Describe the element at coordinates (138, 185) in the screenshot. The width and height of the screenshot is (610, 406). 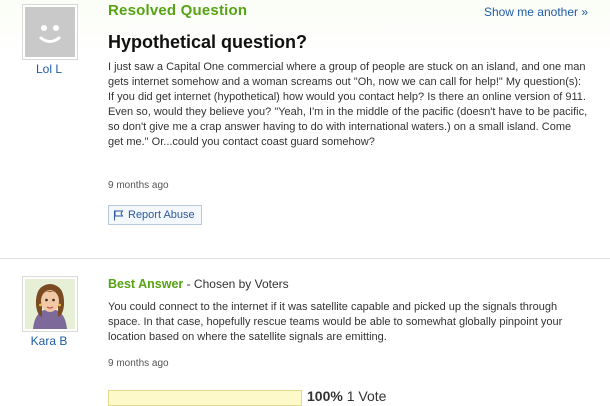
I see `question-timestamp: 9 months ago` at that location.